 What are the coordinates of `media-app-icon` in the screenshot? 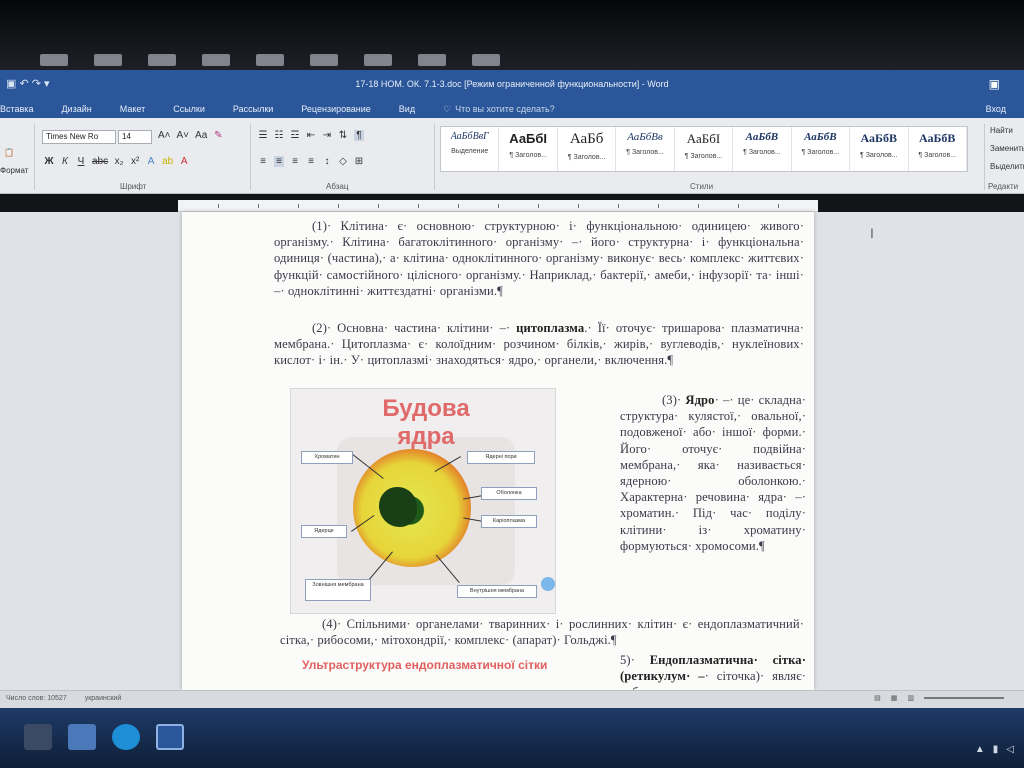 It's located at (82, 737).